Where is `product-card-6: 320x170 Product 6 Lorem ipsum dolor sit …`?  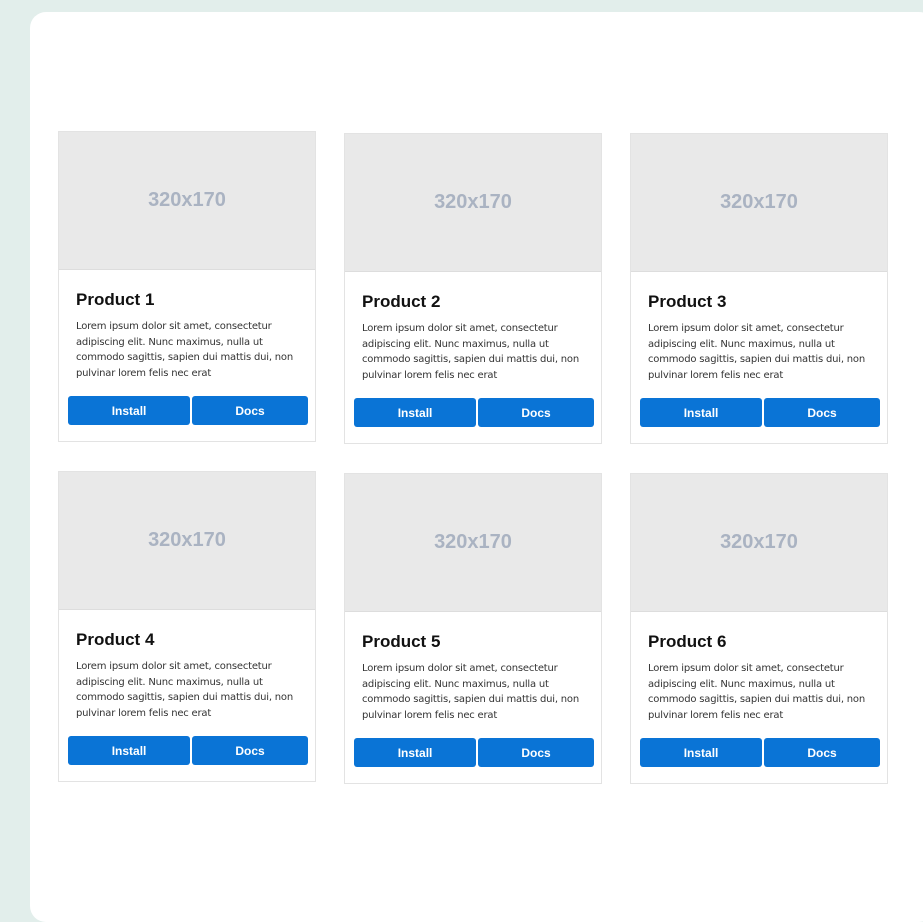 product-card-6: 320x170 Product 6 Lorem ipsum dolor sit … is located at coordinates (759, 628).